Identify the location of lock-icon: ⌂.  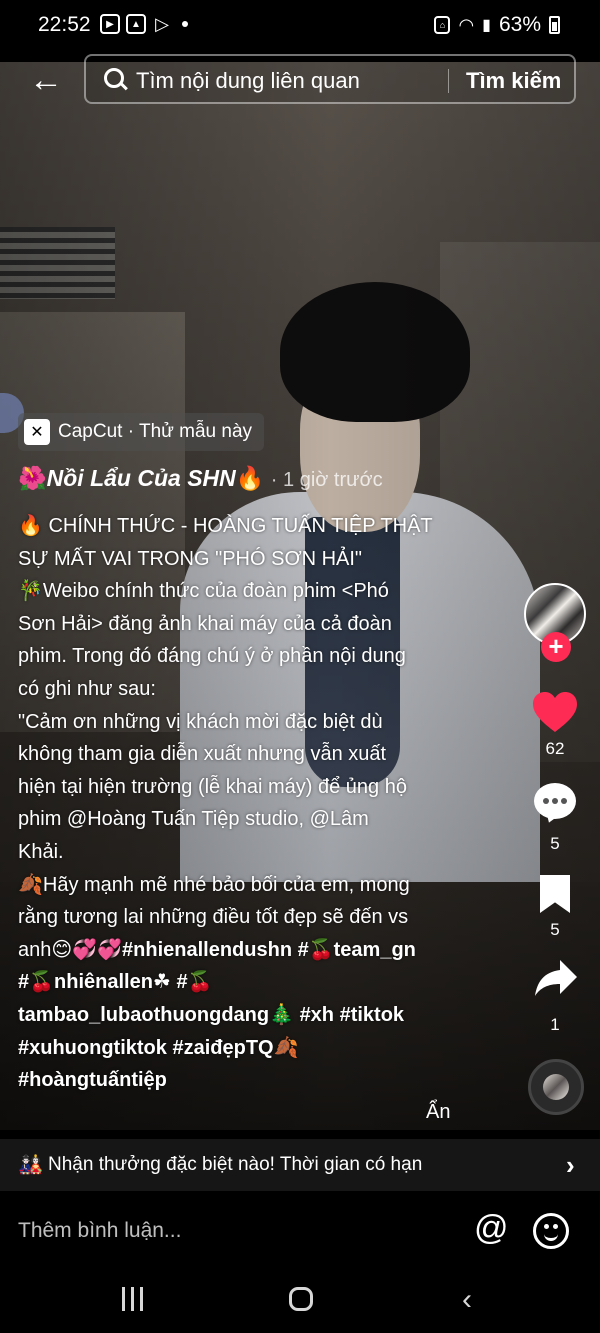
(442, 25).